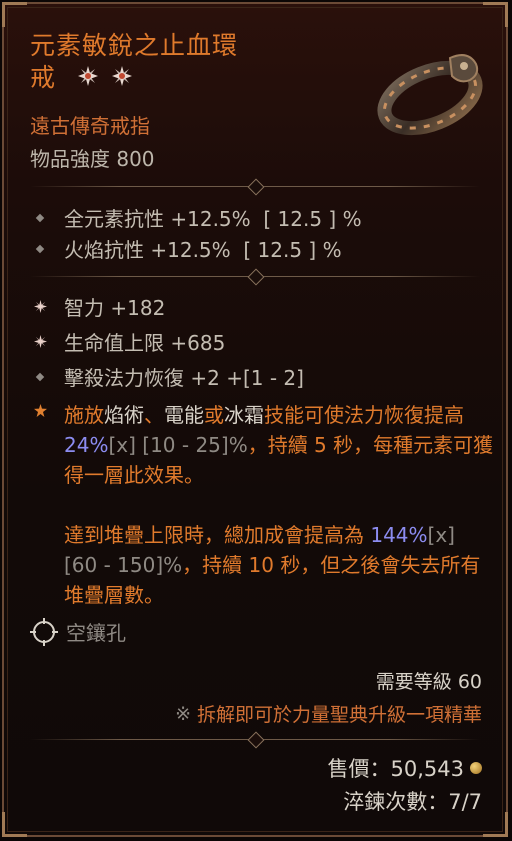 The image size is (512, 841). I want to click on greater-affix-stars, so click(105, 76).